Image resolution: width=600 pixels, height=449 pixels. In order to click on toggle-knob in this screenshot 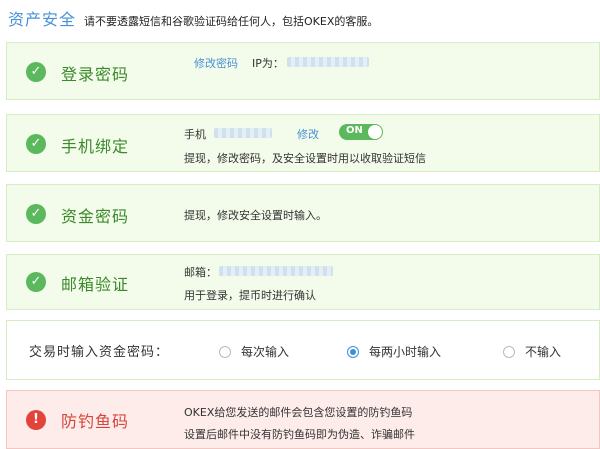, I will do `click(375, 132)`.